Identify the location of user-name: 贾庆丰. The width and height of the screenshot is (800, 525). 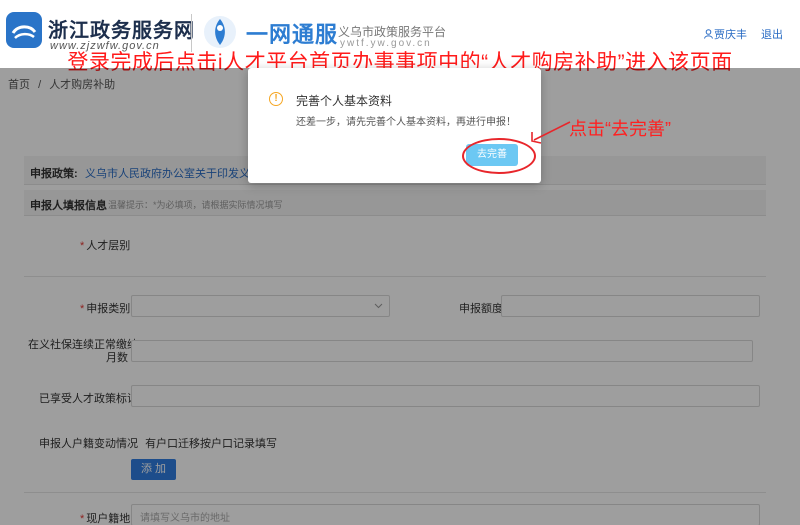
(730, 35).